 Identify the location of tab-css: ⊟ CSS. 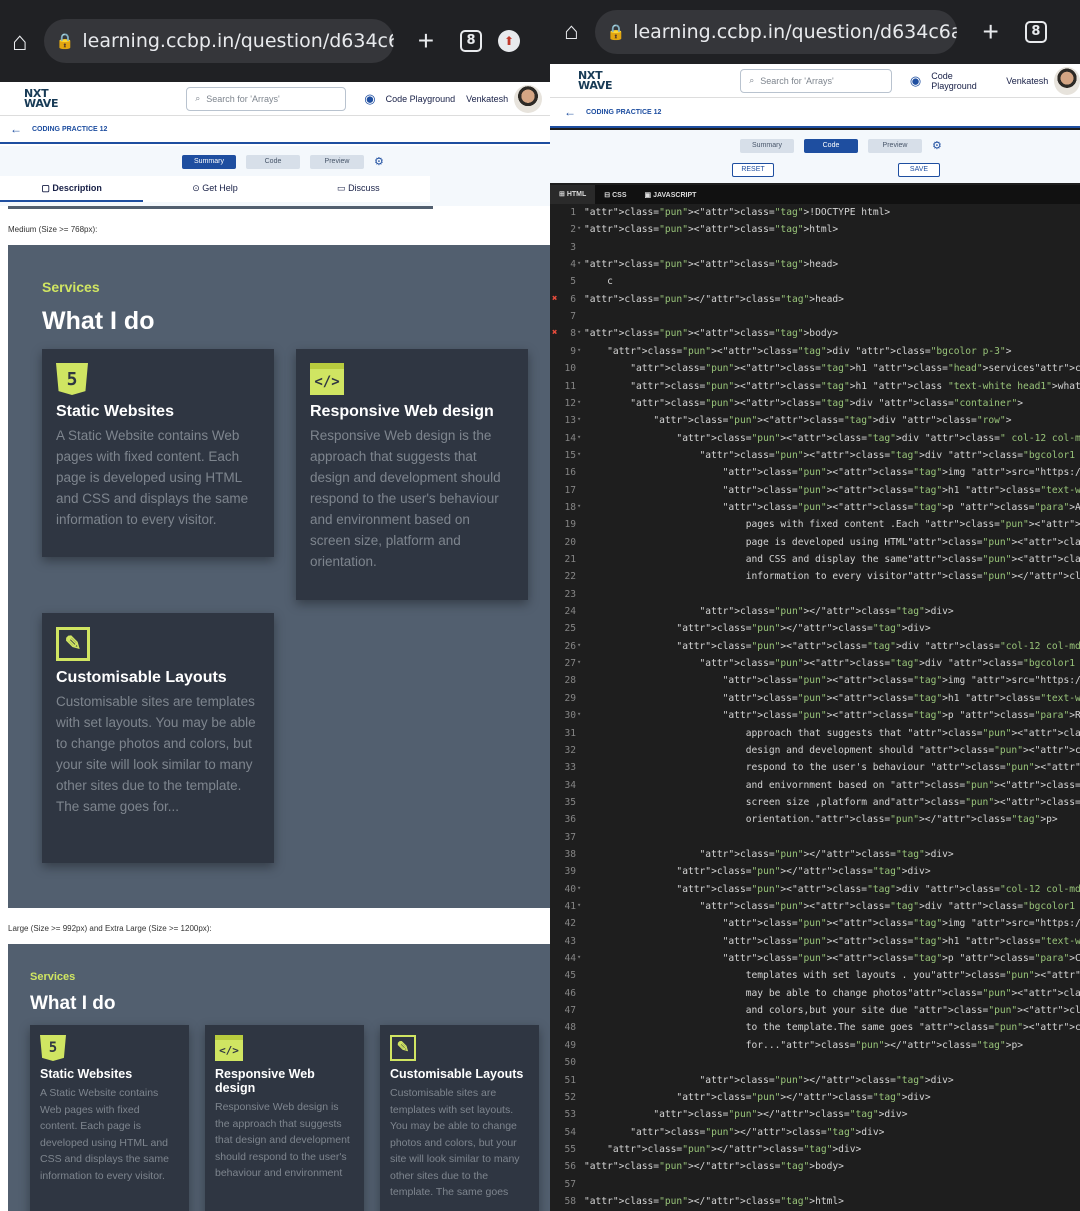
(615, 195).